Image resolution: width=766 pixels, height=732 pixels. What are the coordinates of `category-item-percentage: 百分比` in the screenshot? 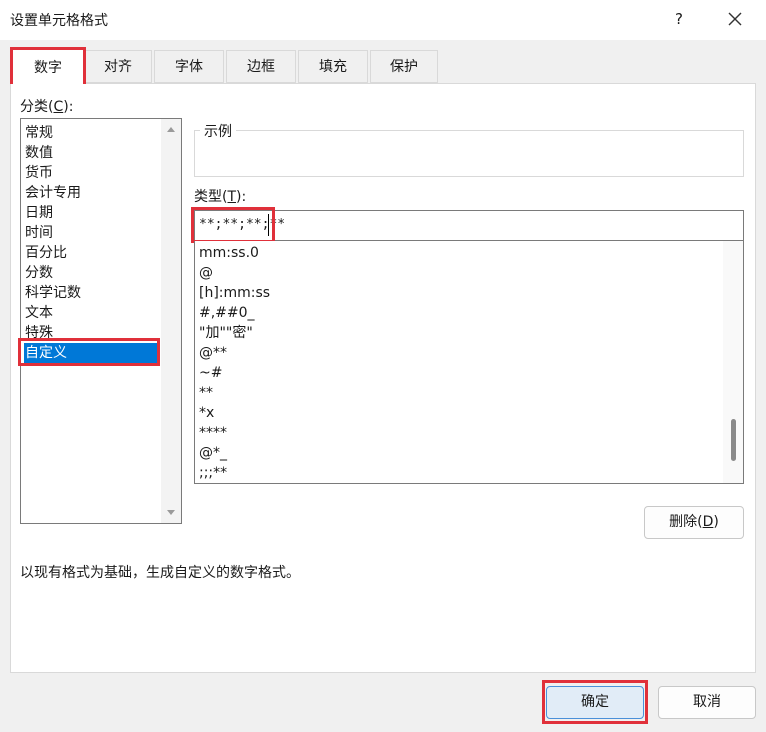 It's located at (92, 253).